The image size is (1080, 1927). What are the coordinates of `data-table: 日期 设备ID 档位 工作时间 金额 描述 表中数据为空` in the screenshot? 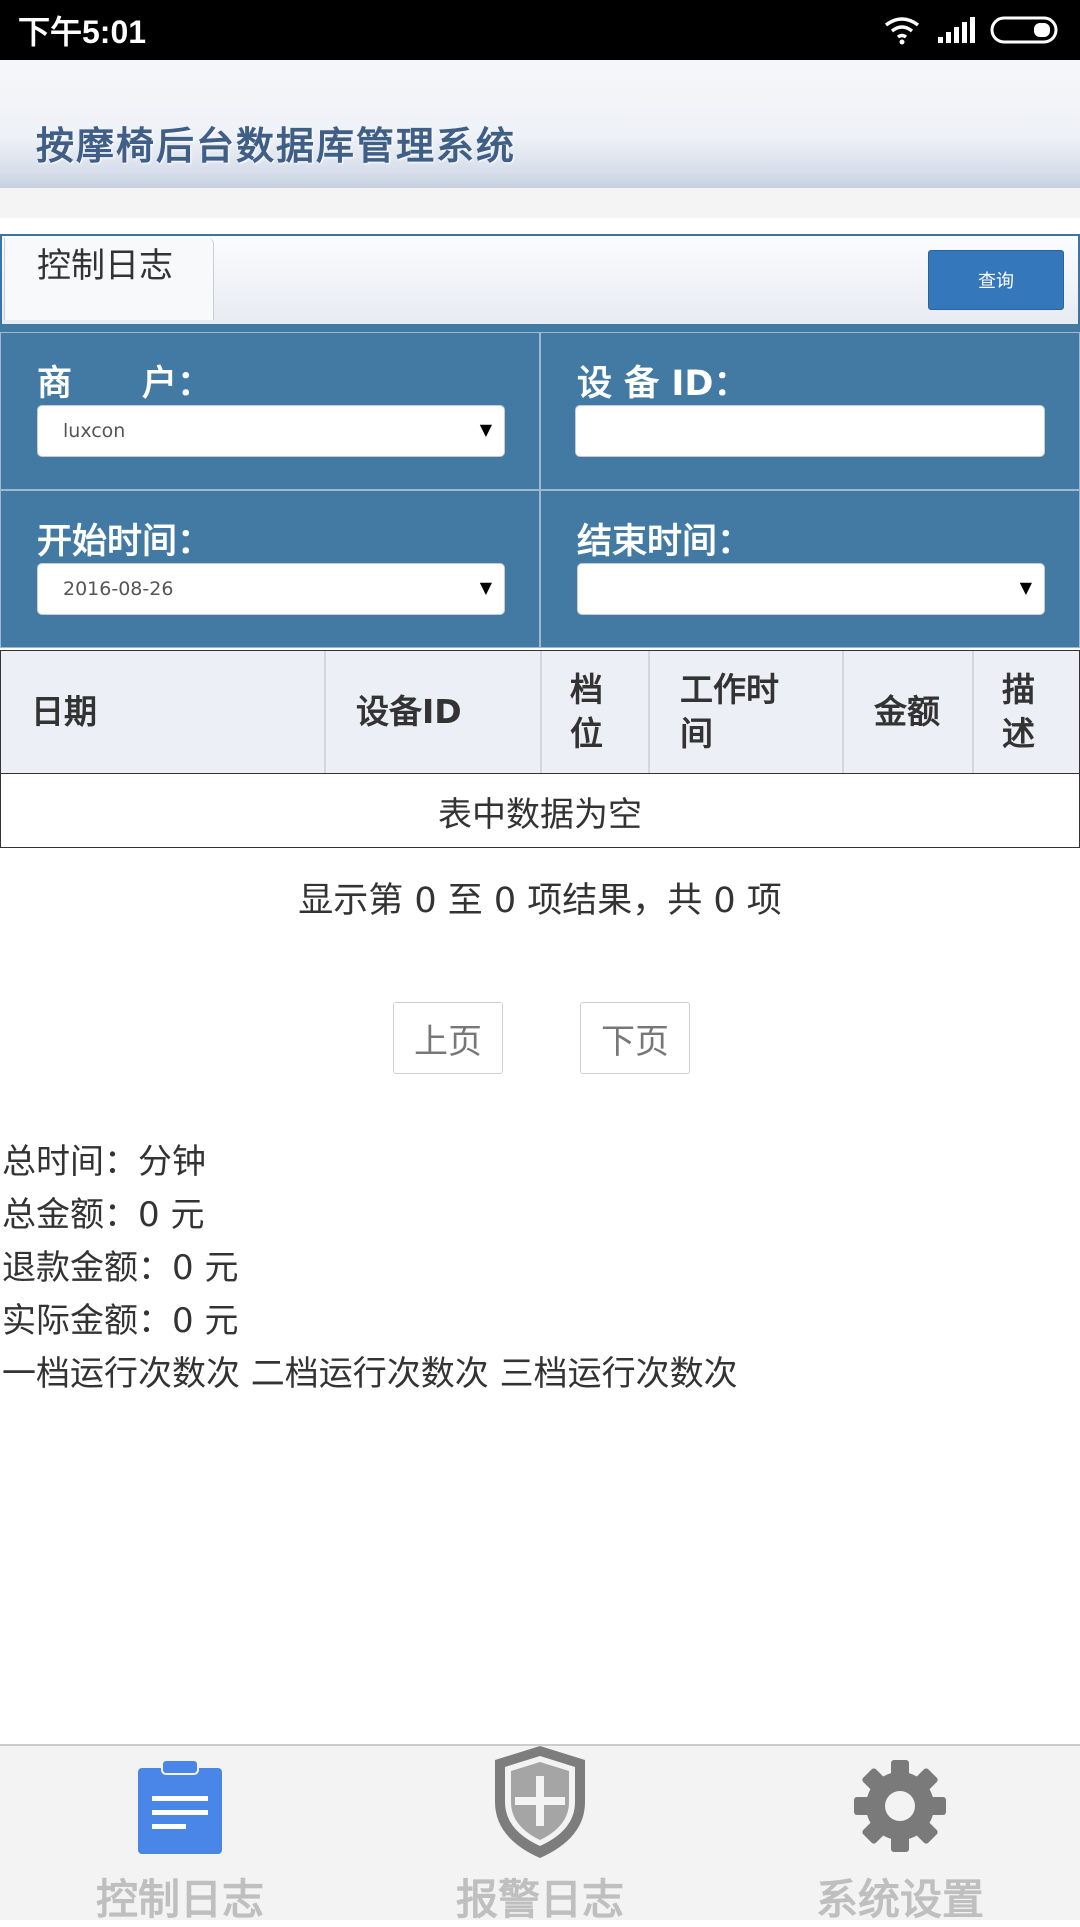 It's located at (540, 749).